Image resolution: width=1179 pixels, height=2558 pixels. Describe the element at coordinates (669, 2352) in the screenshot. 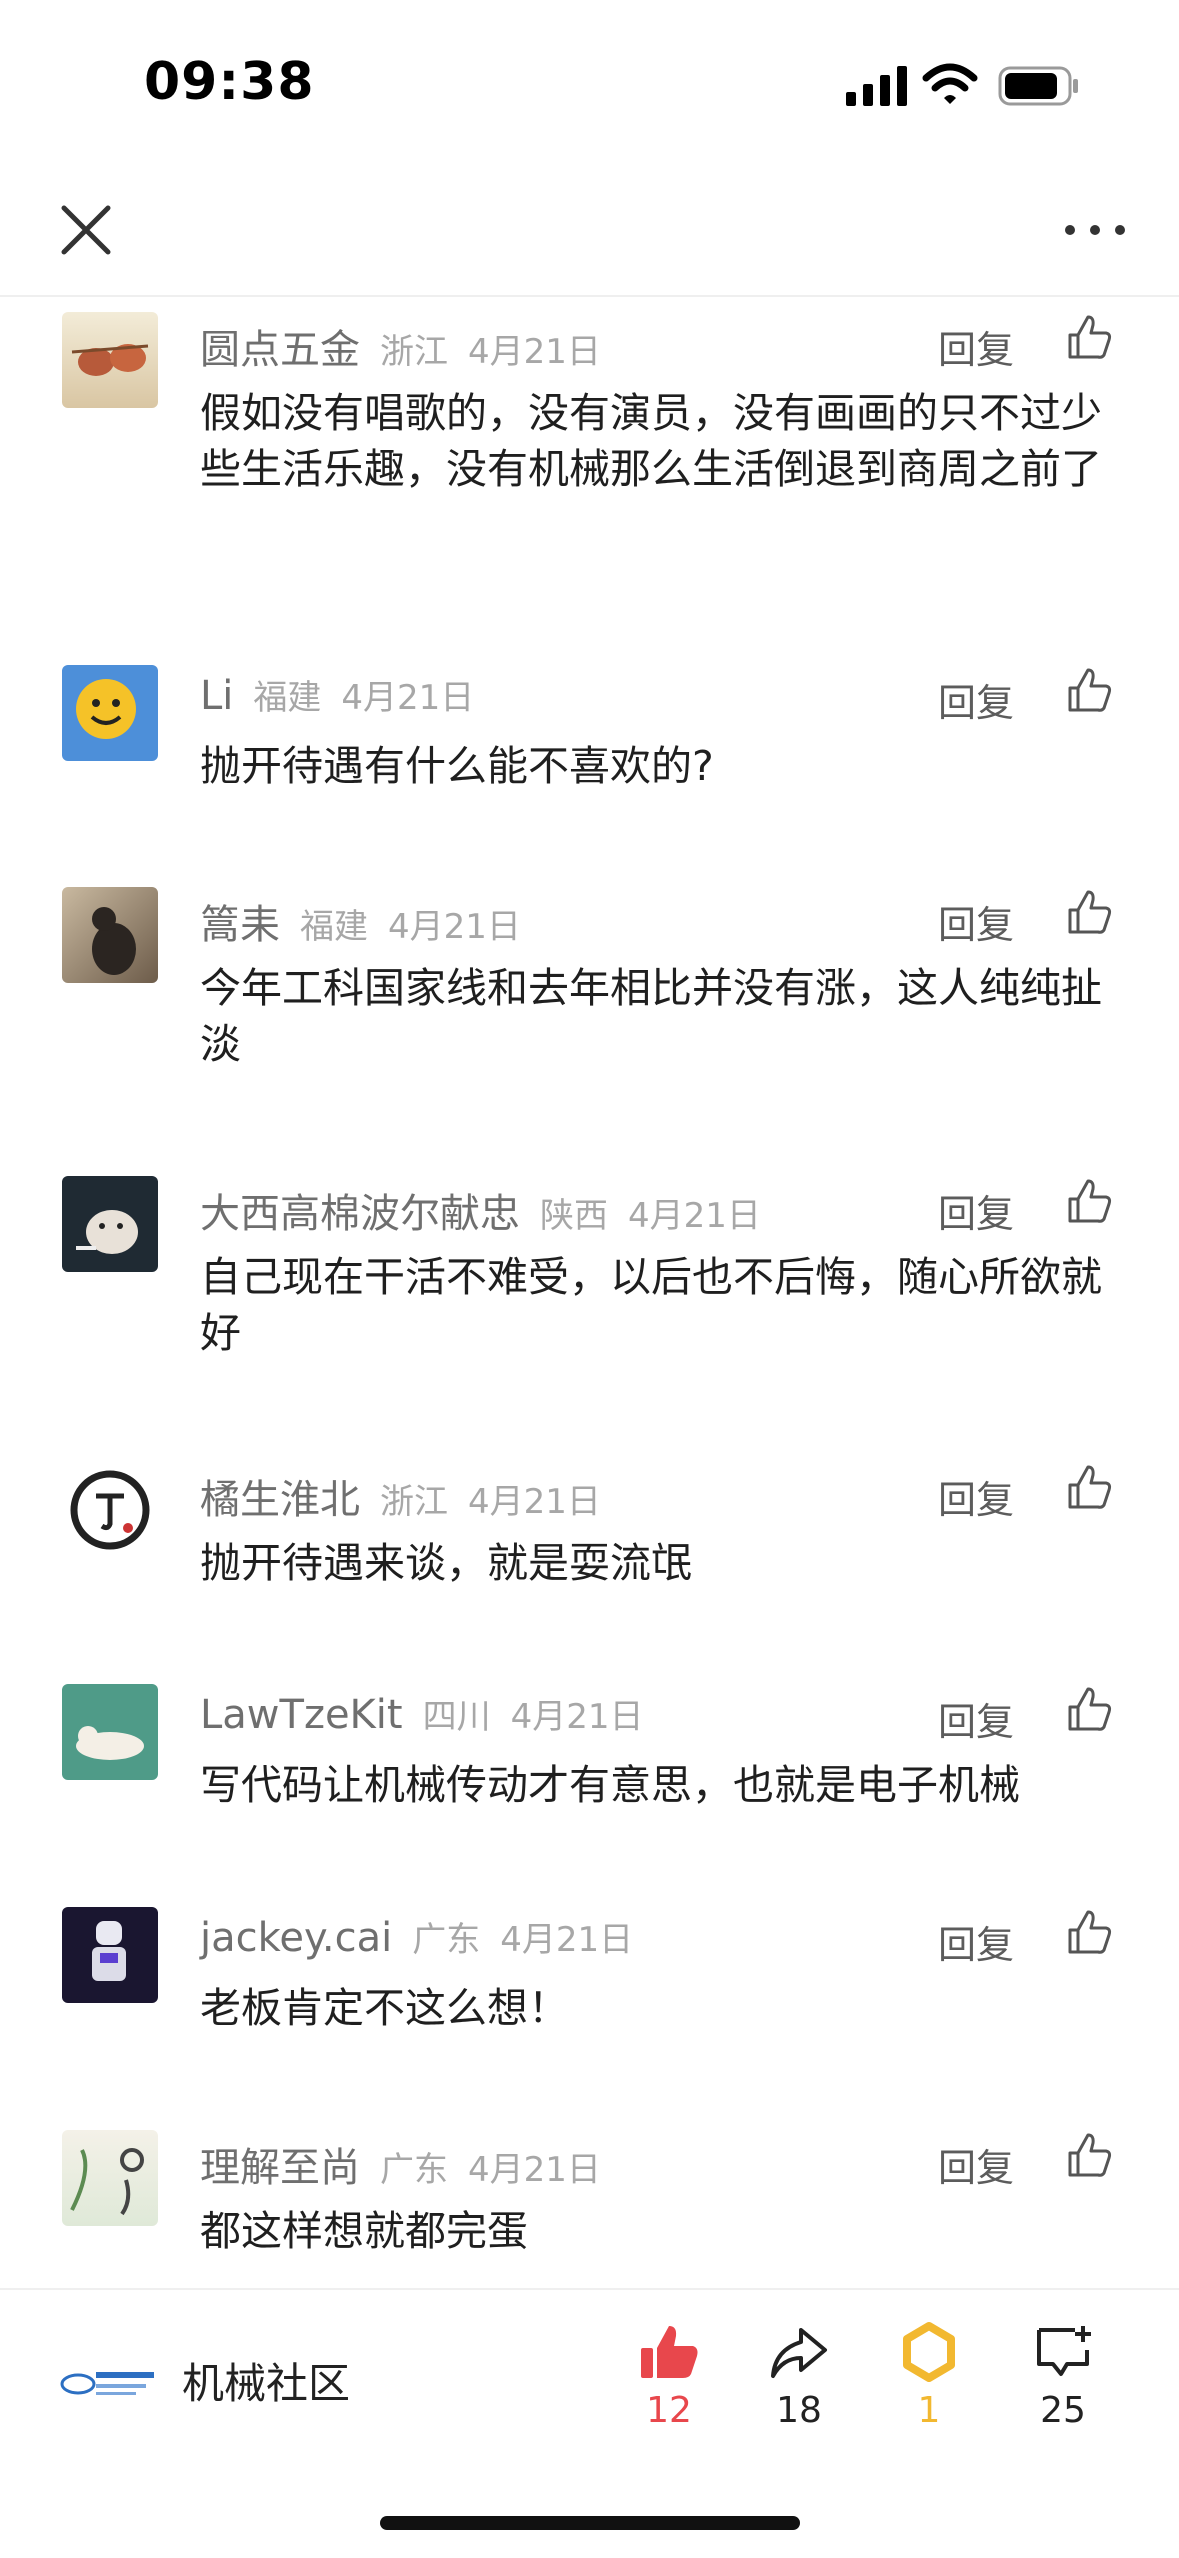

I see `thumbs-up-filled-icon` at that location.